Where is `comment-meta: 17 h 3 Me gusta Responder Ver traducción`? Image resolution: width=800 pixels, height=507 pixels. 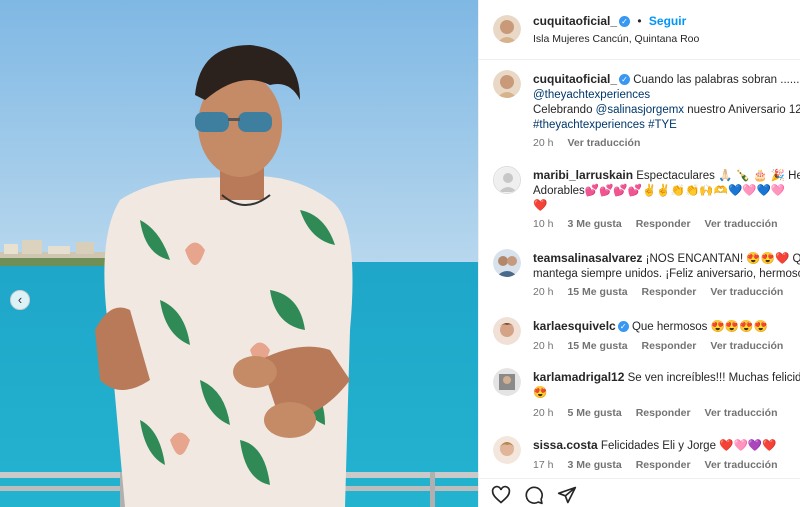
comment-meta: 17 h 3 Me gusta Responder Ver traducción is located at coordinates (655, 465).